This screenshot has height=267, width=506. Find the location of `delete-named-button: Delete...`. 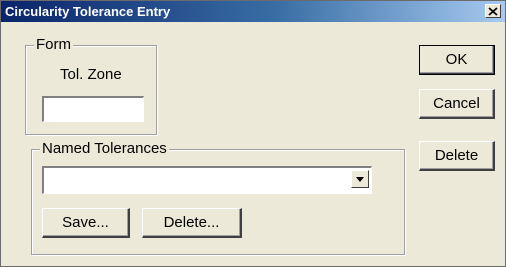

delete-named-button: Delete... is located at coordinates (192, 223).